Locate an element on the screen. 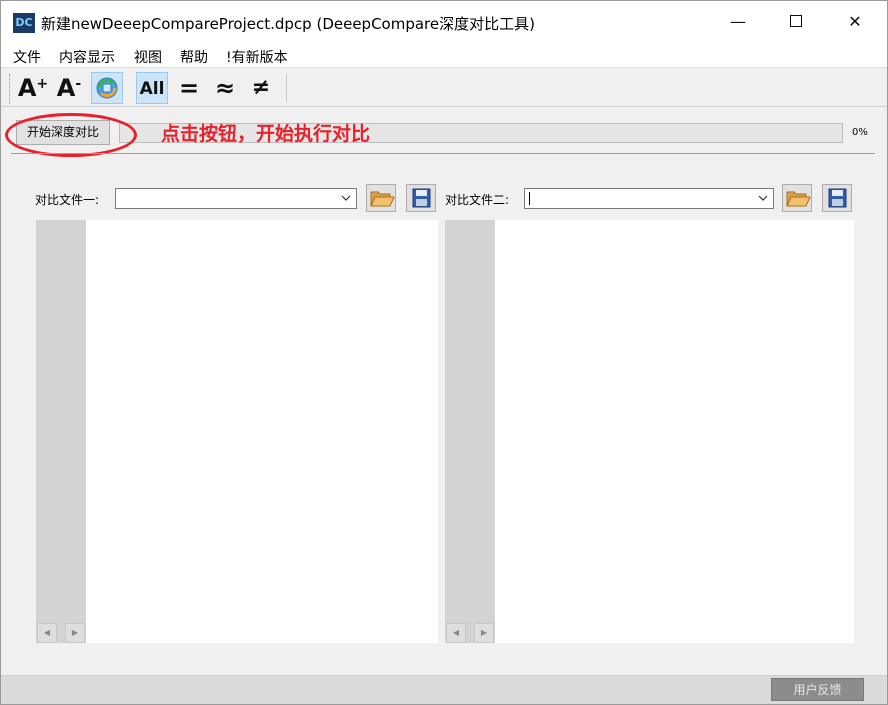 The width and height of the screenshot is (888, 705). file2-save-button is located at coordinates (837, 198).